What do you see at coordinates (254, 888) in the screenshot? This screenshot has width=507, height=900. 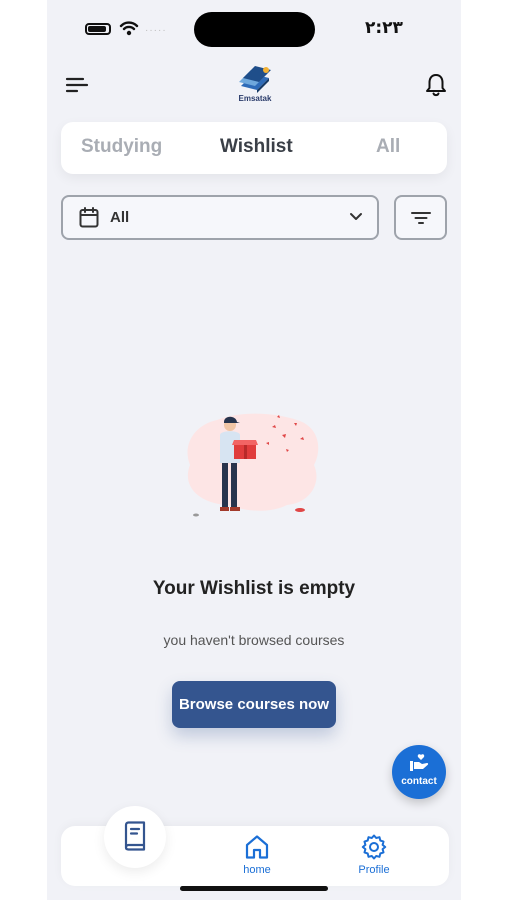 I see `home-indicator` at bounding box center [254, 888].